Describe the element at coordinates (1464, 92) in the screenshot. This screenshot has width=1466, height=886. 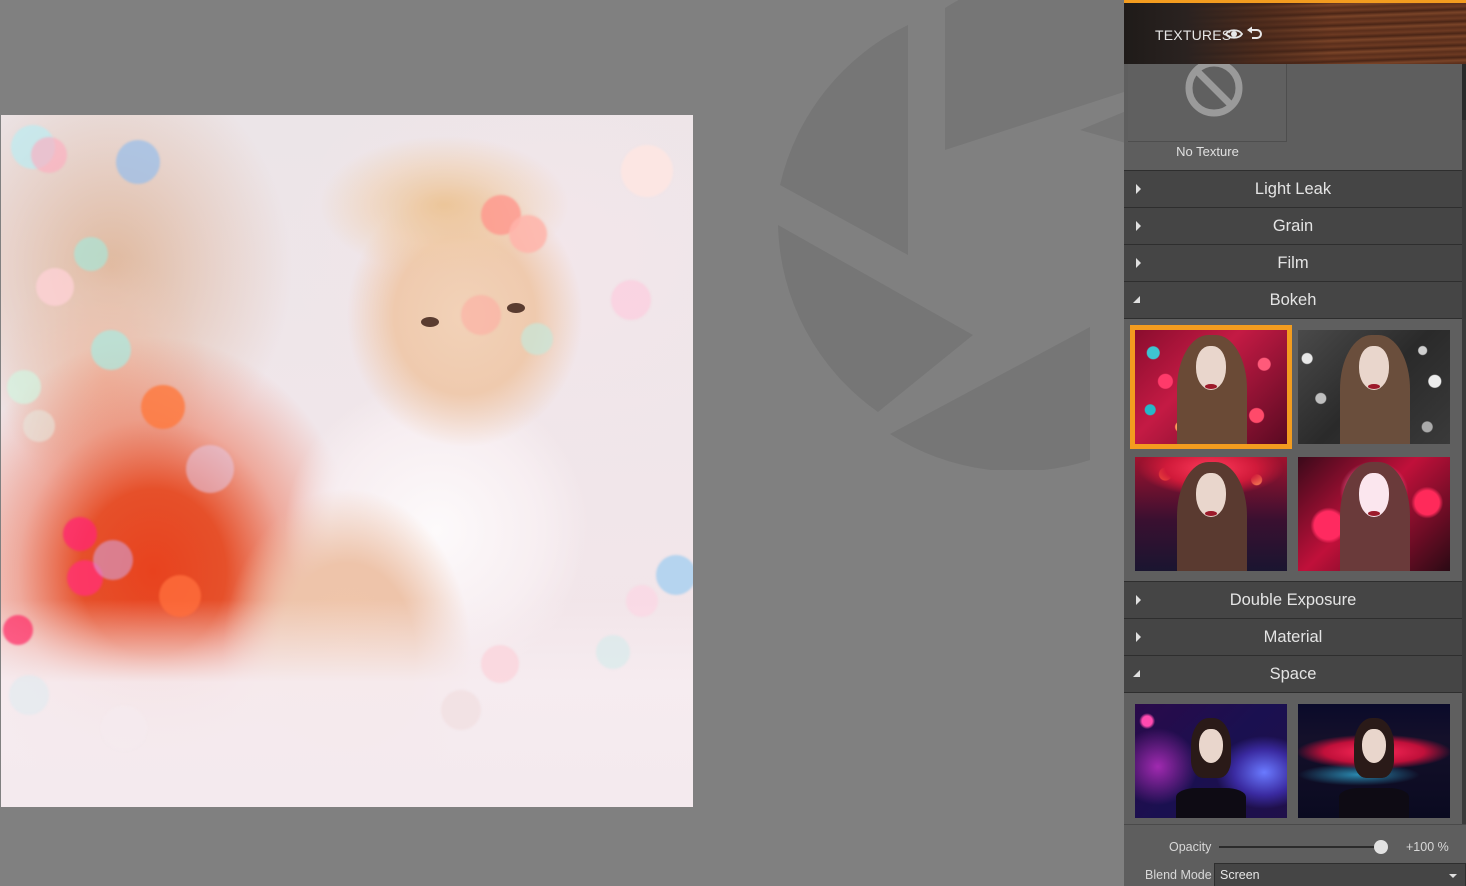
I see `scrollbar-thumb` at that location.